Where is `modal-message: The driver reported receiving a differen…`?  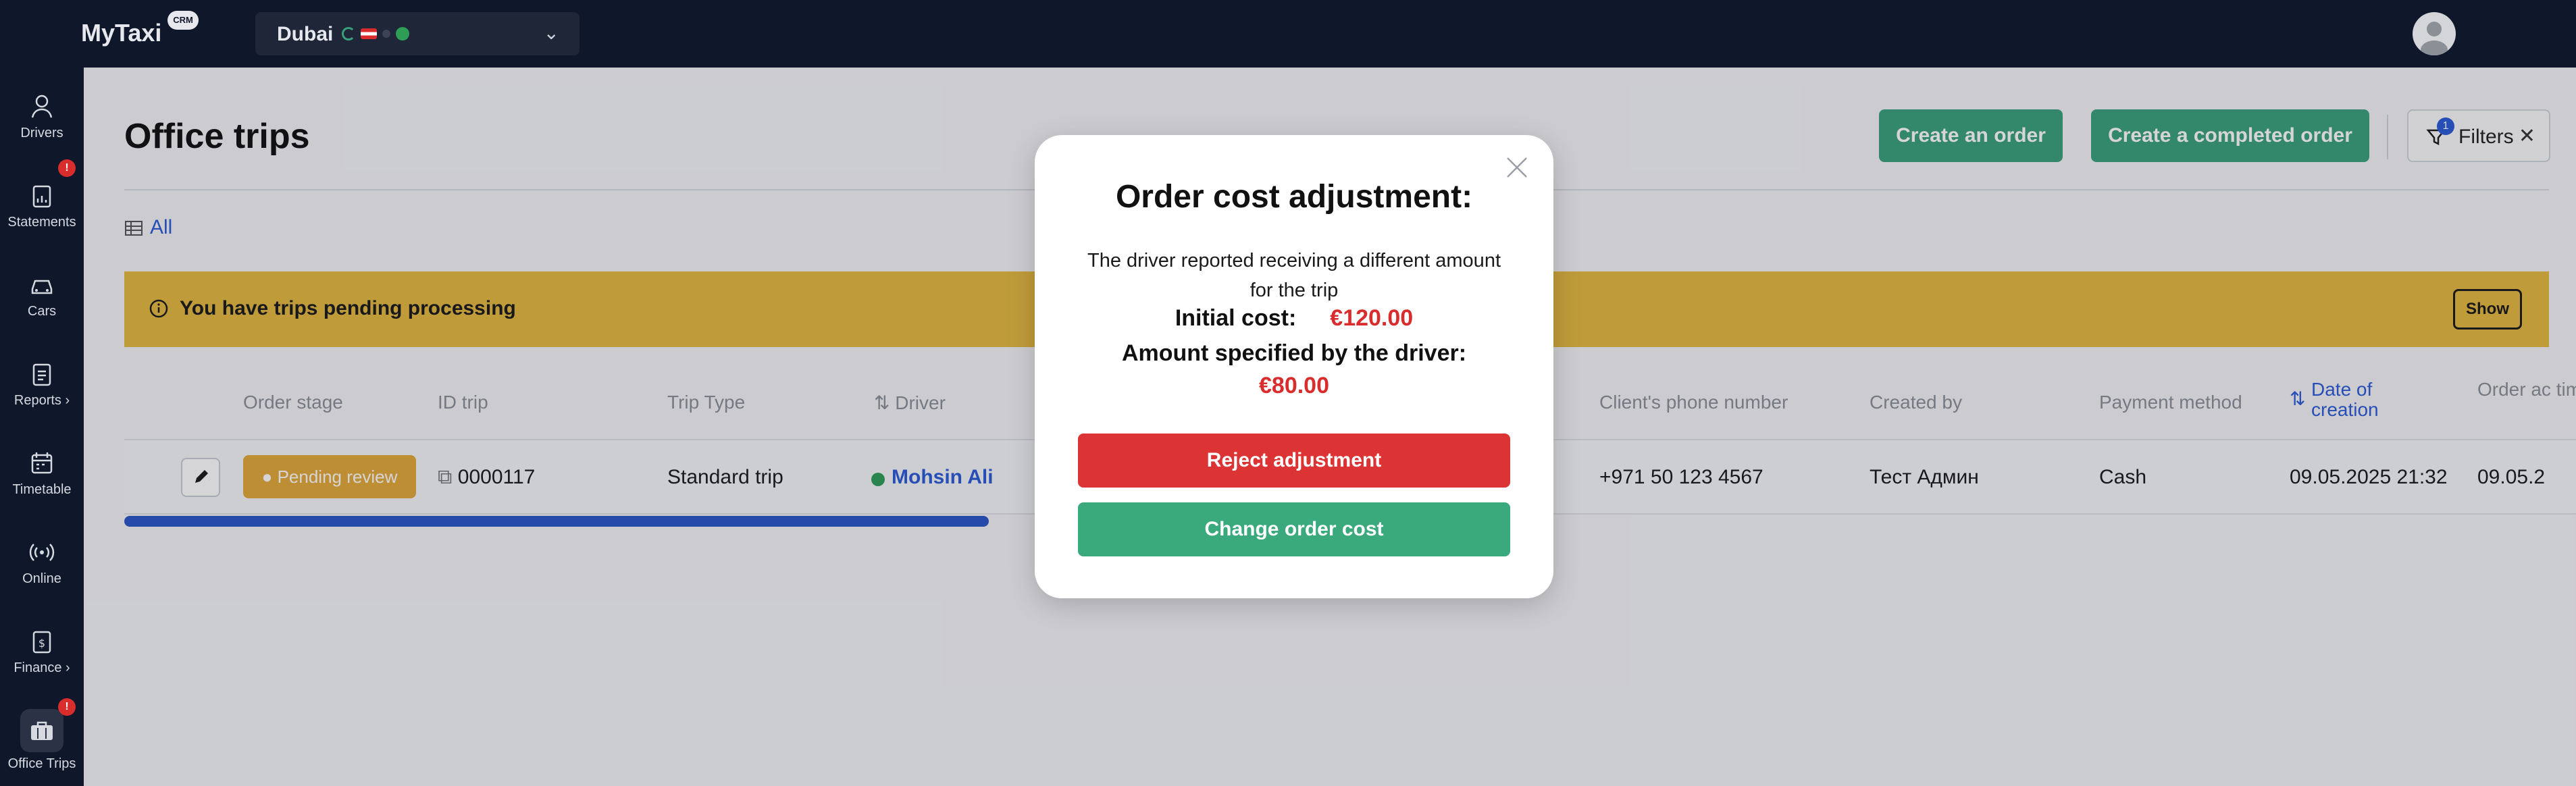
modal-message: The driver reported receiving a differen… is located at coordinates (1294, 275).